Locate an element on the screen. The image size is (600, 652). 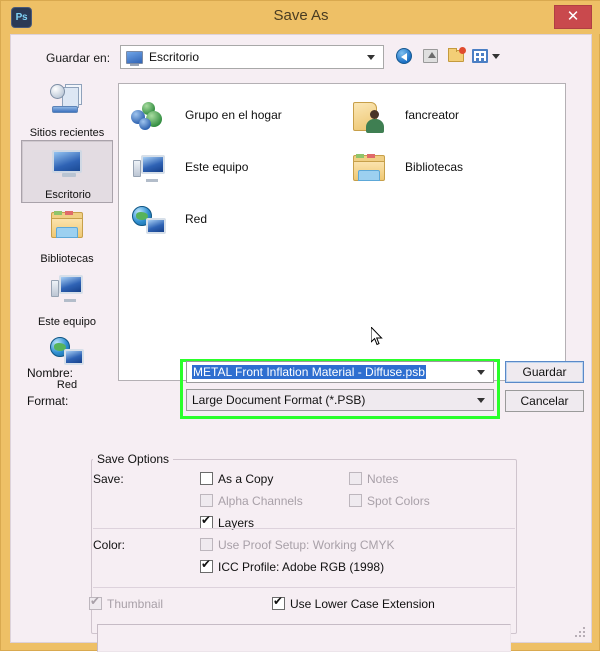
list-item: Bibliotecas is located at coordinates (452, 170).